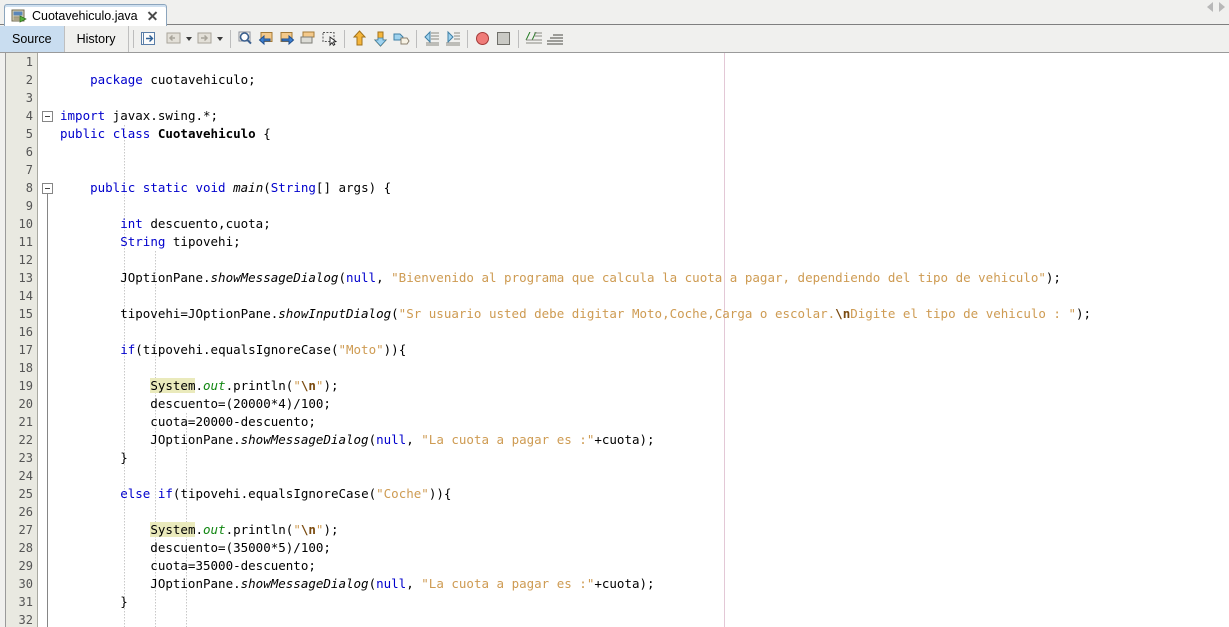 This screenshot has height=627, width=1229. What do you see at coordinates (533, 38) in the screenshot?
I see `comment-icon: //` at bounding box center [533, 38].